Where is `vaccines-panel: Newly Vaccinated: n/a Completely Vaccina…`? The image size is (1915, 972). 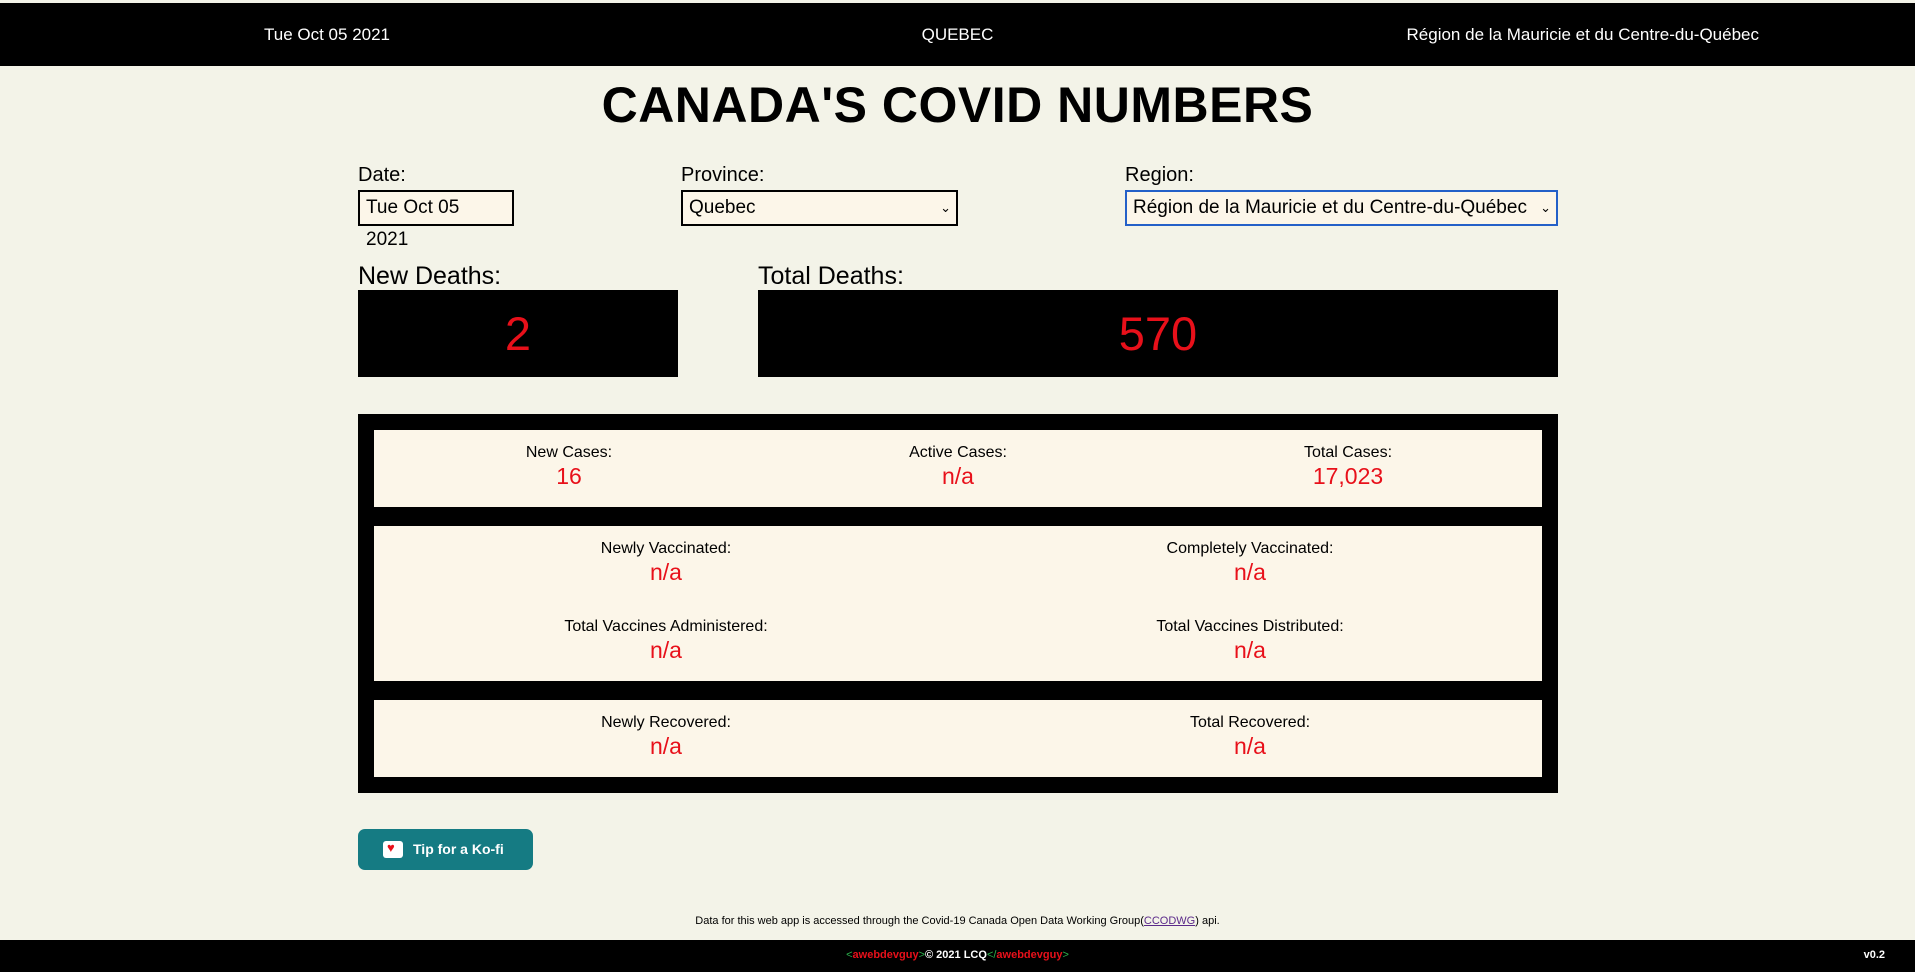 vaccines-panel: Newly Vaccinated: n/a Completely Vaccina… is located at coordinates (958, 603).